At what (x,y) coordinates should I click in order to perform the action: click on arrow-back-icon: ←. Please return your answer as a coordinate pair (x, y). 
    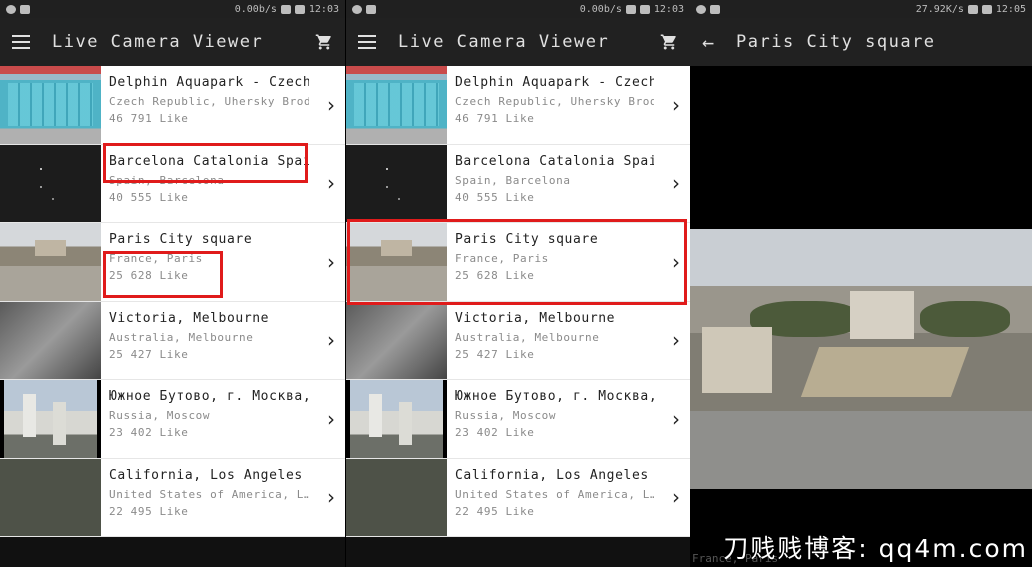
    Looking at the image, I should click on (708, 42).